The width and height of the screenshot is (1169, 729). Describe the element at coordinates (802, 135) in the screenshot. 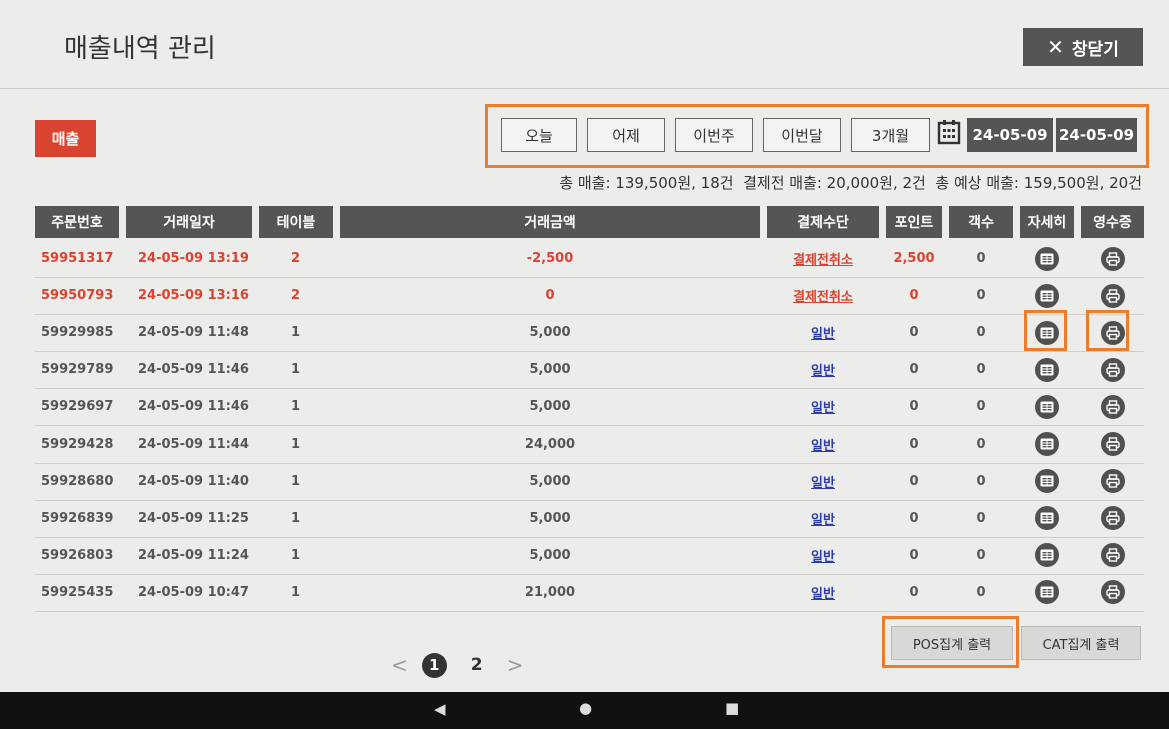

I see `filter-this-month-button: 이번달` at that location.